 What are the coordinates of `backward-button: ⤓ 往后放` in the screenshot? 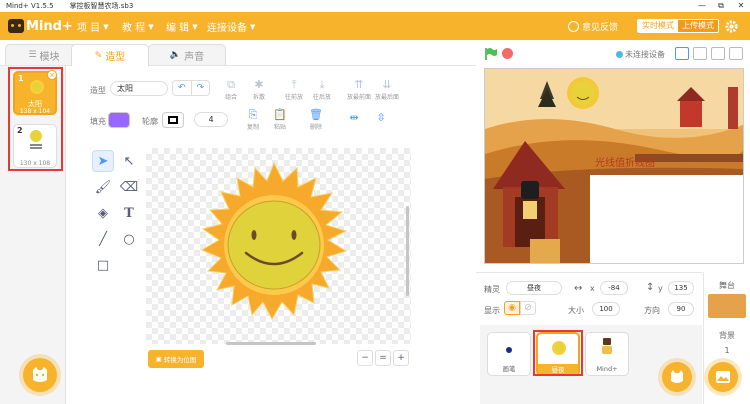 It's located at (322, 89).